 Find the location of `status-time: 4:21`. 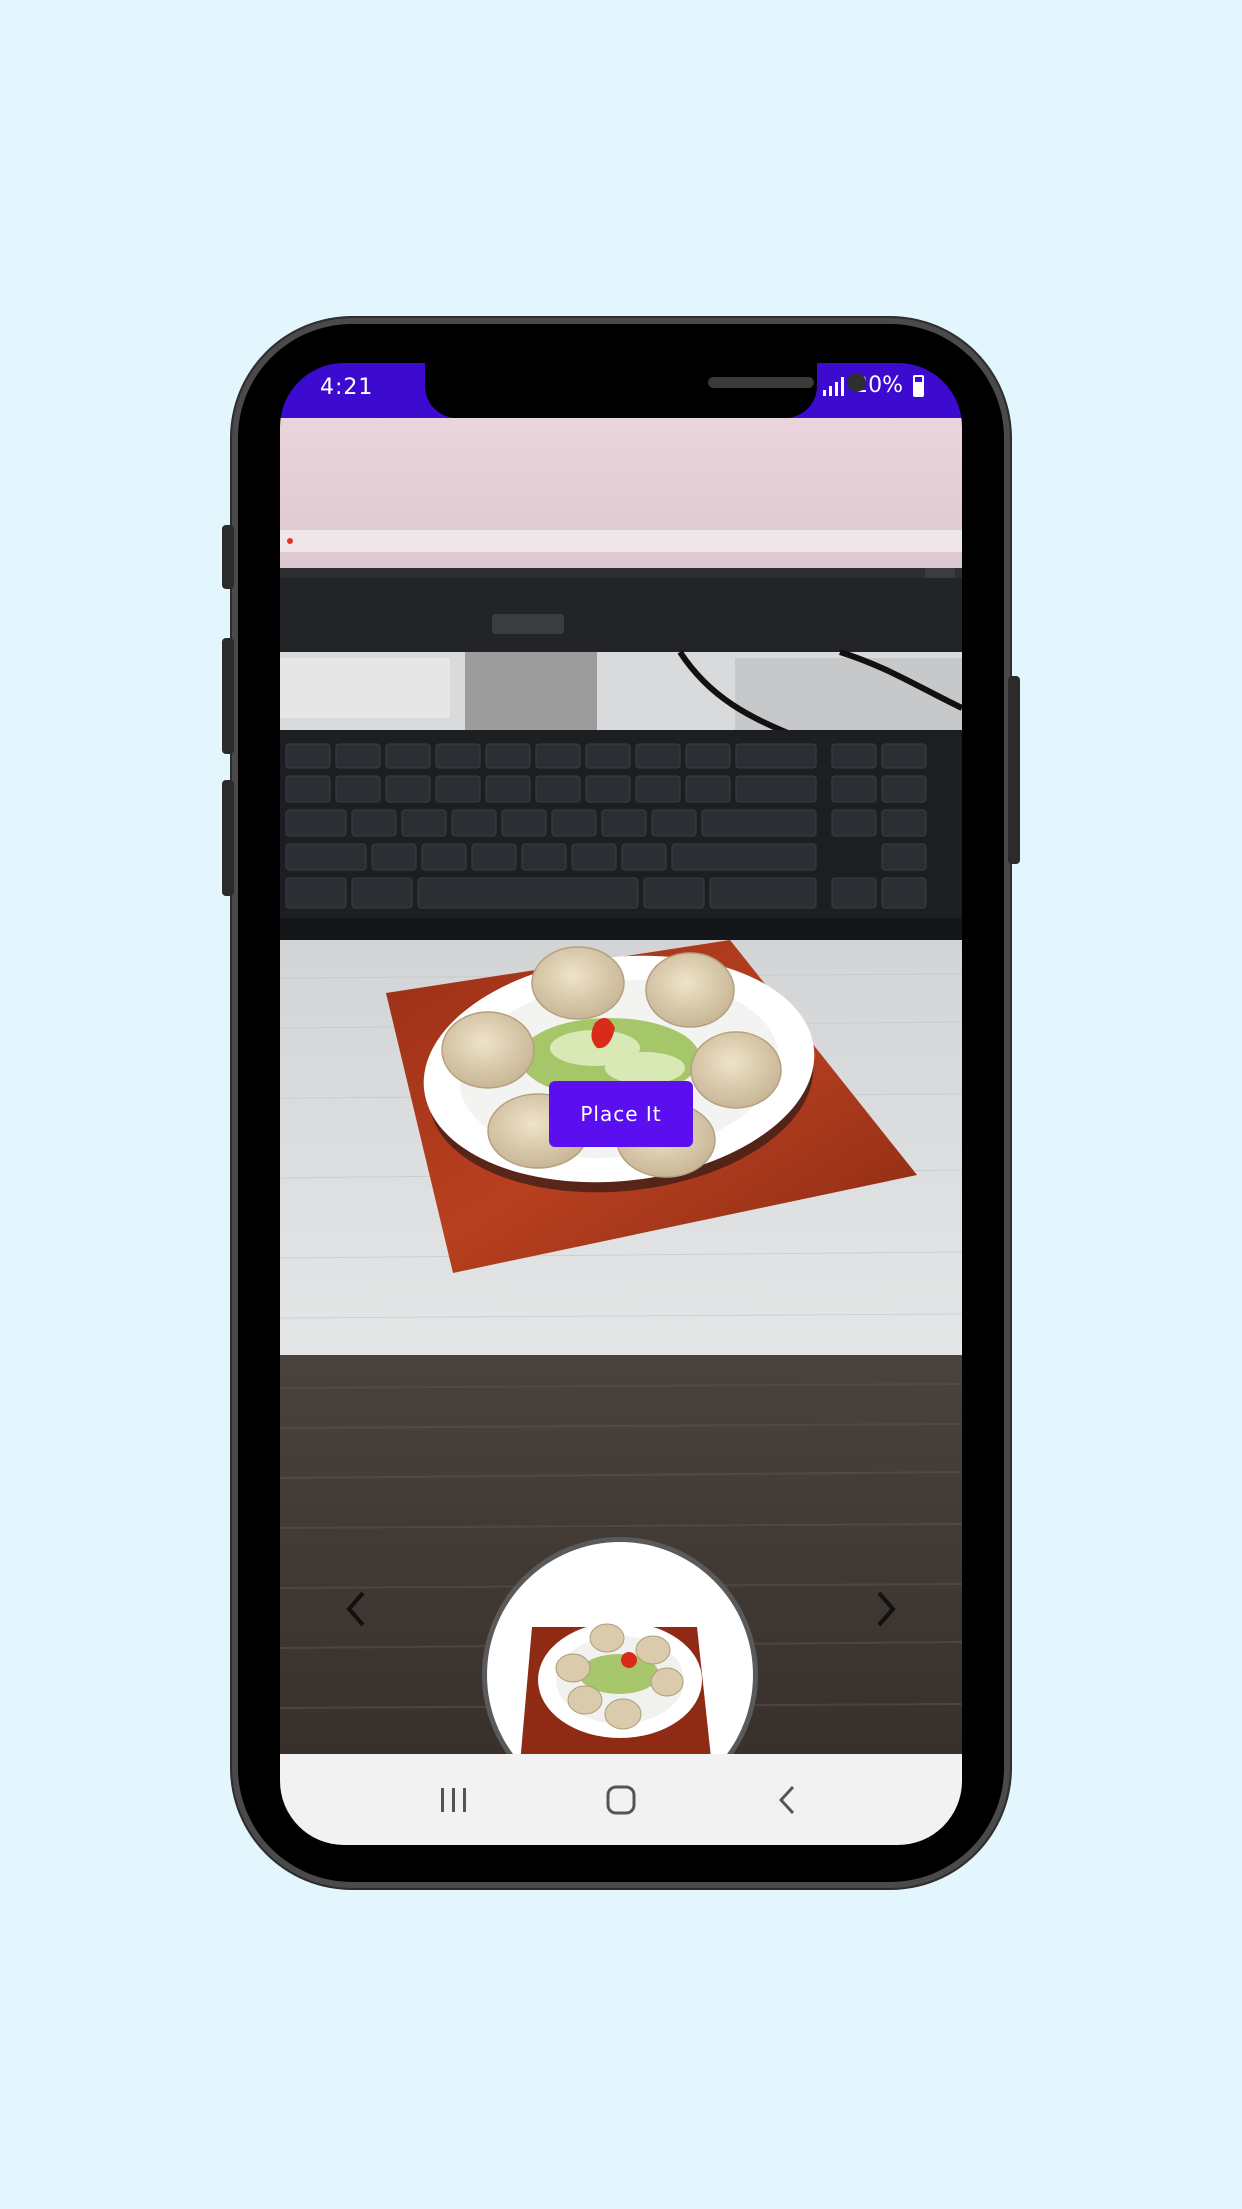

status-time: 4:21 is located at coordinates (347, 387).